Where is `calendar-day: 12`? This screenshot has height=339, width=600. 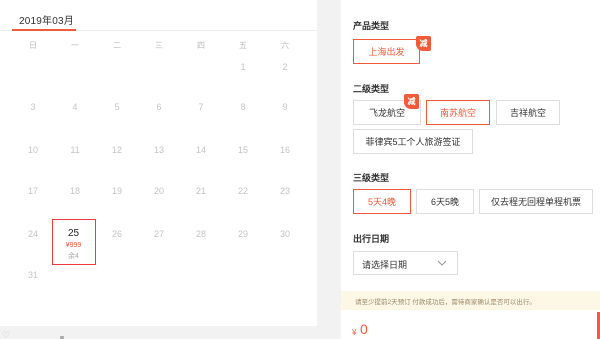 calendar-day: 12 is located at coordinates (116, 150).